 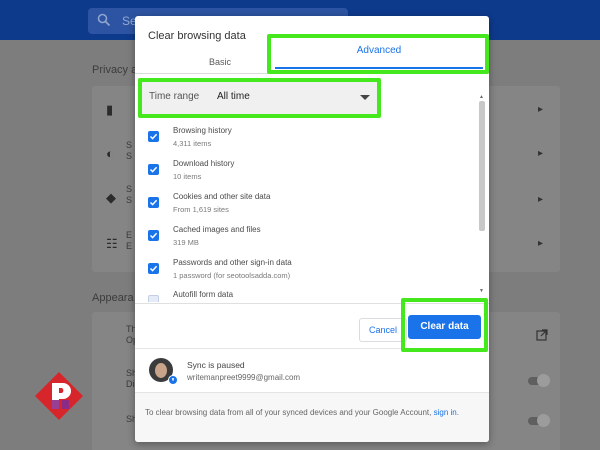 What do you see at coordinates (542, 335) in the screenshot?
I see `external-link-icon` at bounding box center [542, 335].